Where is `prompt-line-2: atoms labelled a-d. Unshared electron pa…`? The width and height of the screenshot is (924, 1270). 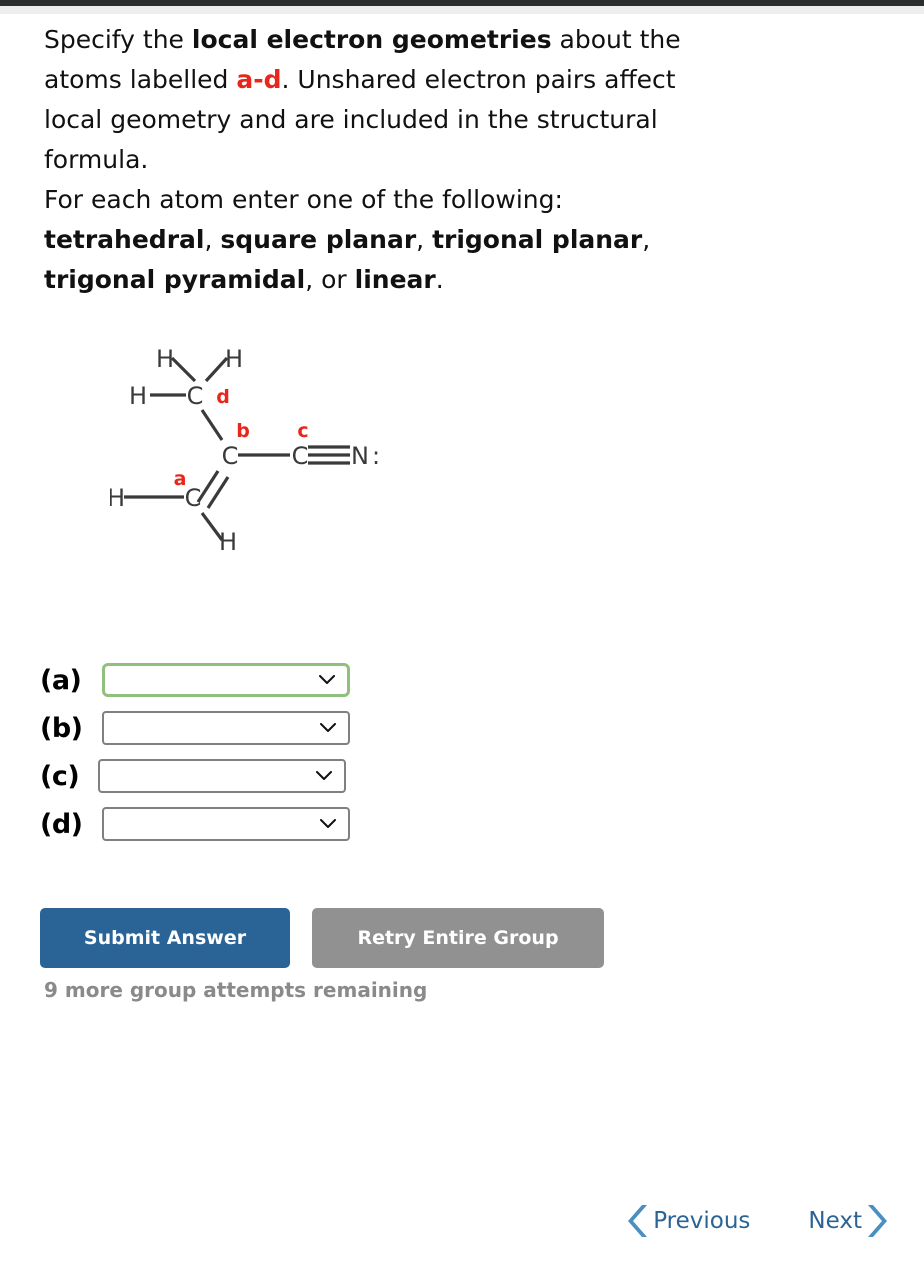 prompt-line-2: atoms labelled a-d. Unshared electron pa… is located at coordinates (444, 80).